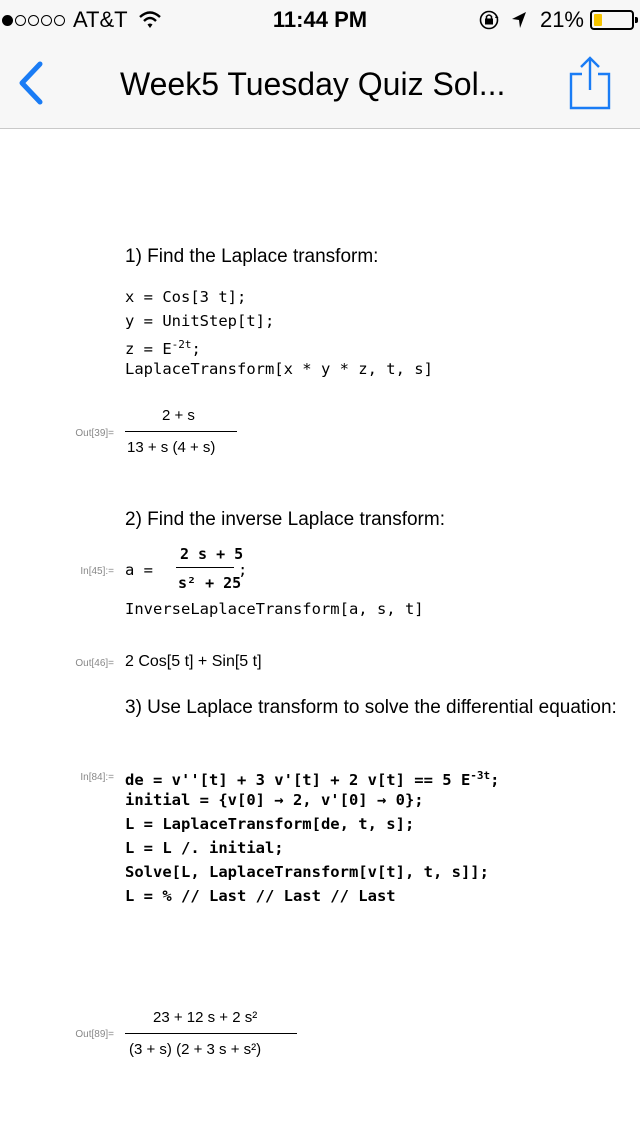 The image size is (640, 1136). I want to click on q2-semicolon: ;, so click(243, 570).